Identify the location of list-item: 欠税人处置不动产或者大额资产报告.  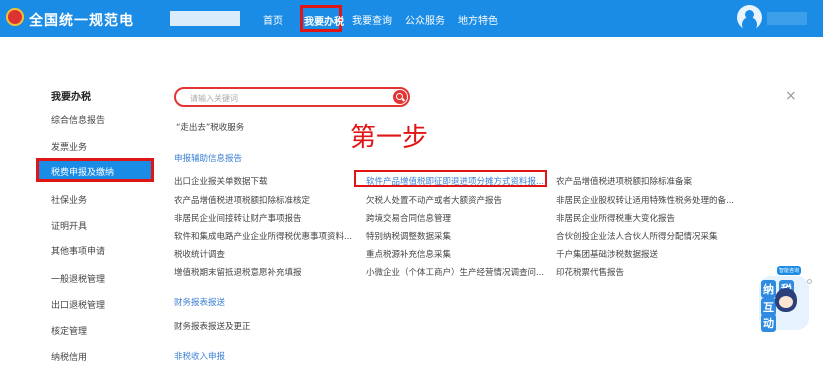
(434, 200).